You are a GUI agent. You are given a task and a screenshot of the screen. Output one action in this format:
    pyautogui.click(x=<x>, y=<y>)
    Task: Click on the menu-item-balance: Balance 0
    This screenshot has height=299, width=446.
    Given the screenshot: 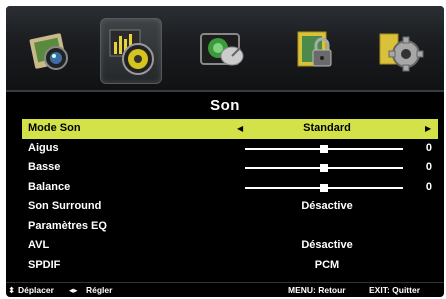 What is the action you would take?
    pyautogui.click(x=230, y=188)
    